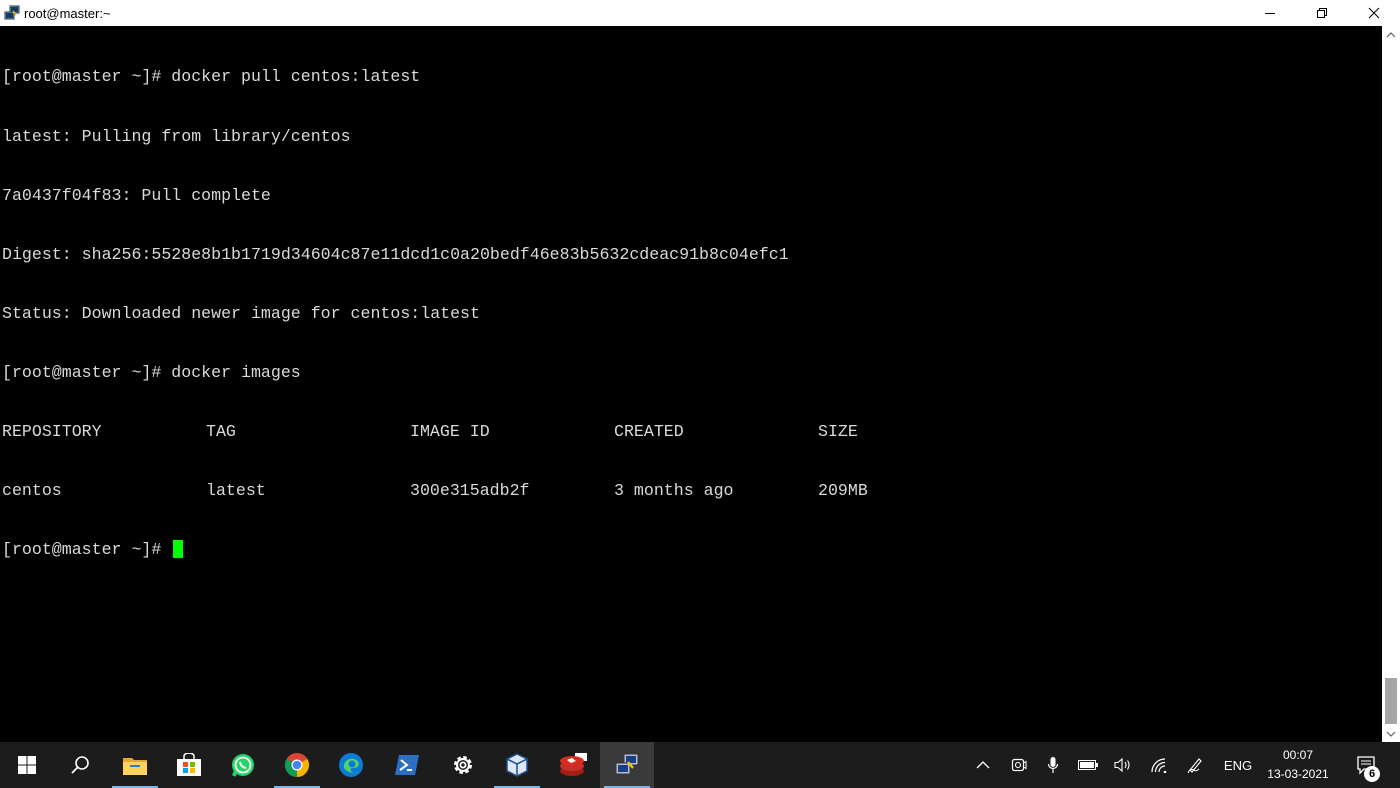 The image size is (1400, 788). Describe the element at coordinates (32, 491) in the screenshot. I see `cell-repository: centos` at that location.